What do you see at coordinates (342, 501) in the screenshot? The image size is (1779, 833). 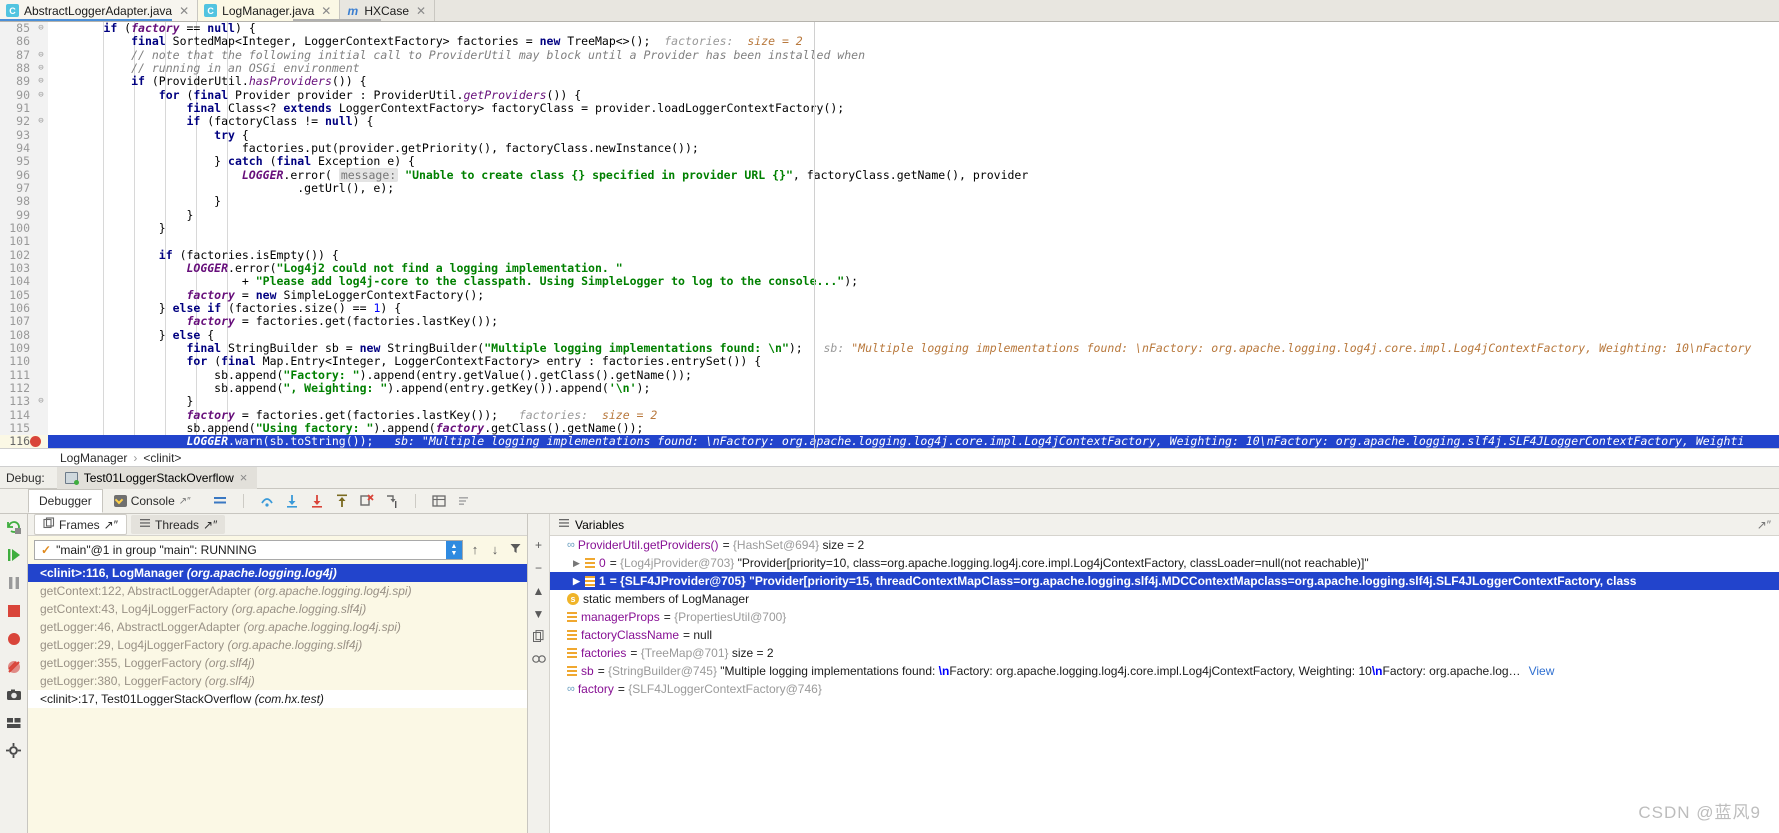 I see `step-out-icon` at bounding box center [342, 501].